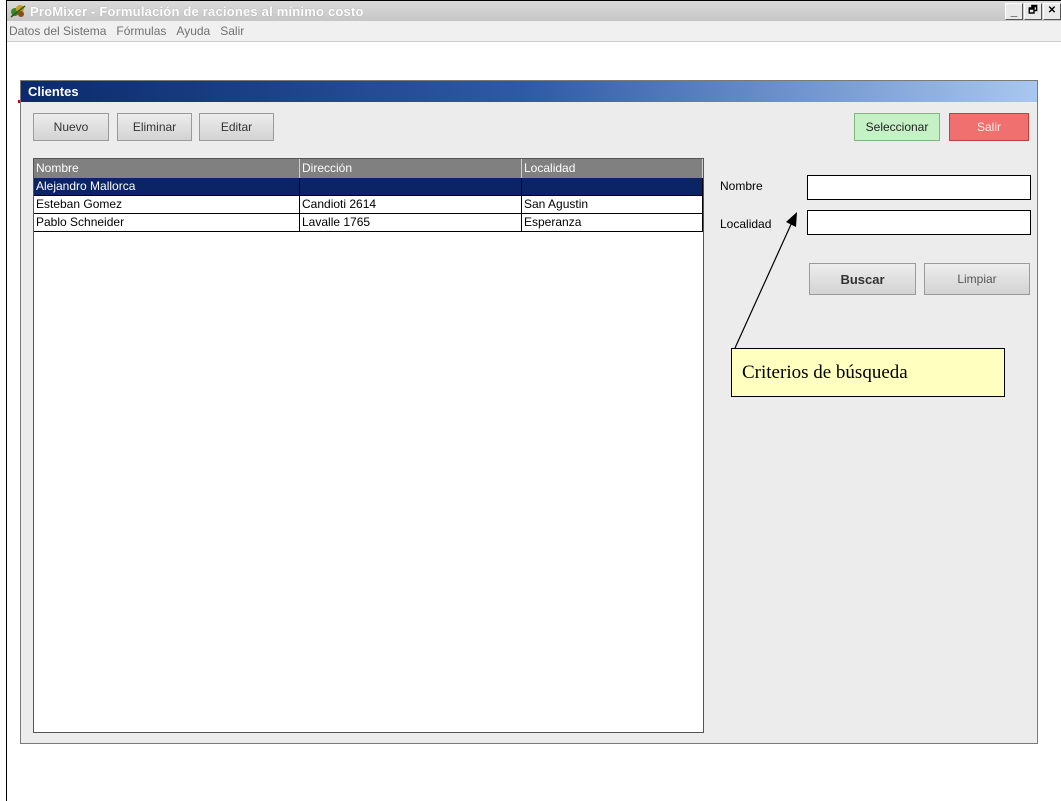 The width and height of the screenshot is (1061, 801). I want to click on nombre-search-input, so click(919, 187).